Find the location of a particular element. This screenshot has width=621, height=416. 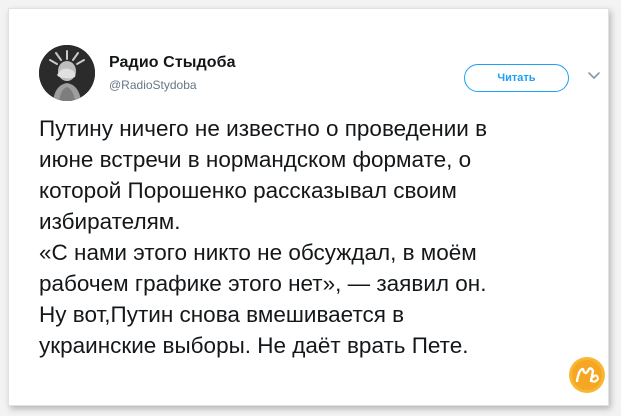

avatar is located at coordinates (67, 73).